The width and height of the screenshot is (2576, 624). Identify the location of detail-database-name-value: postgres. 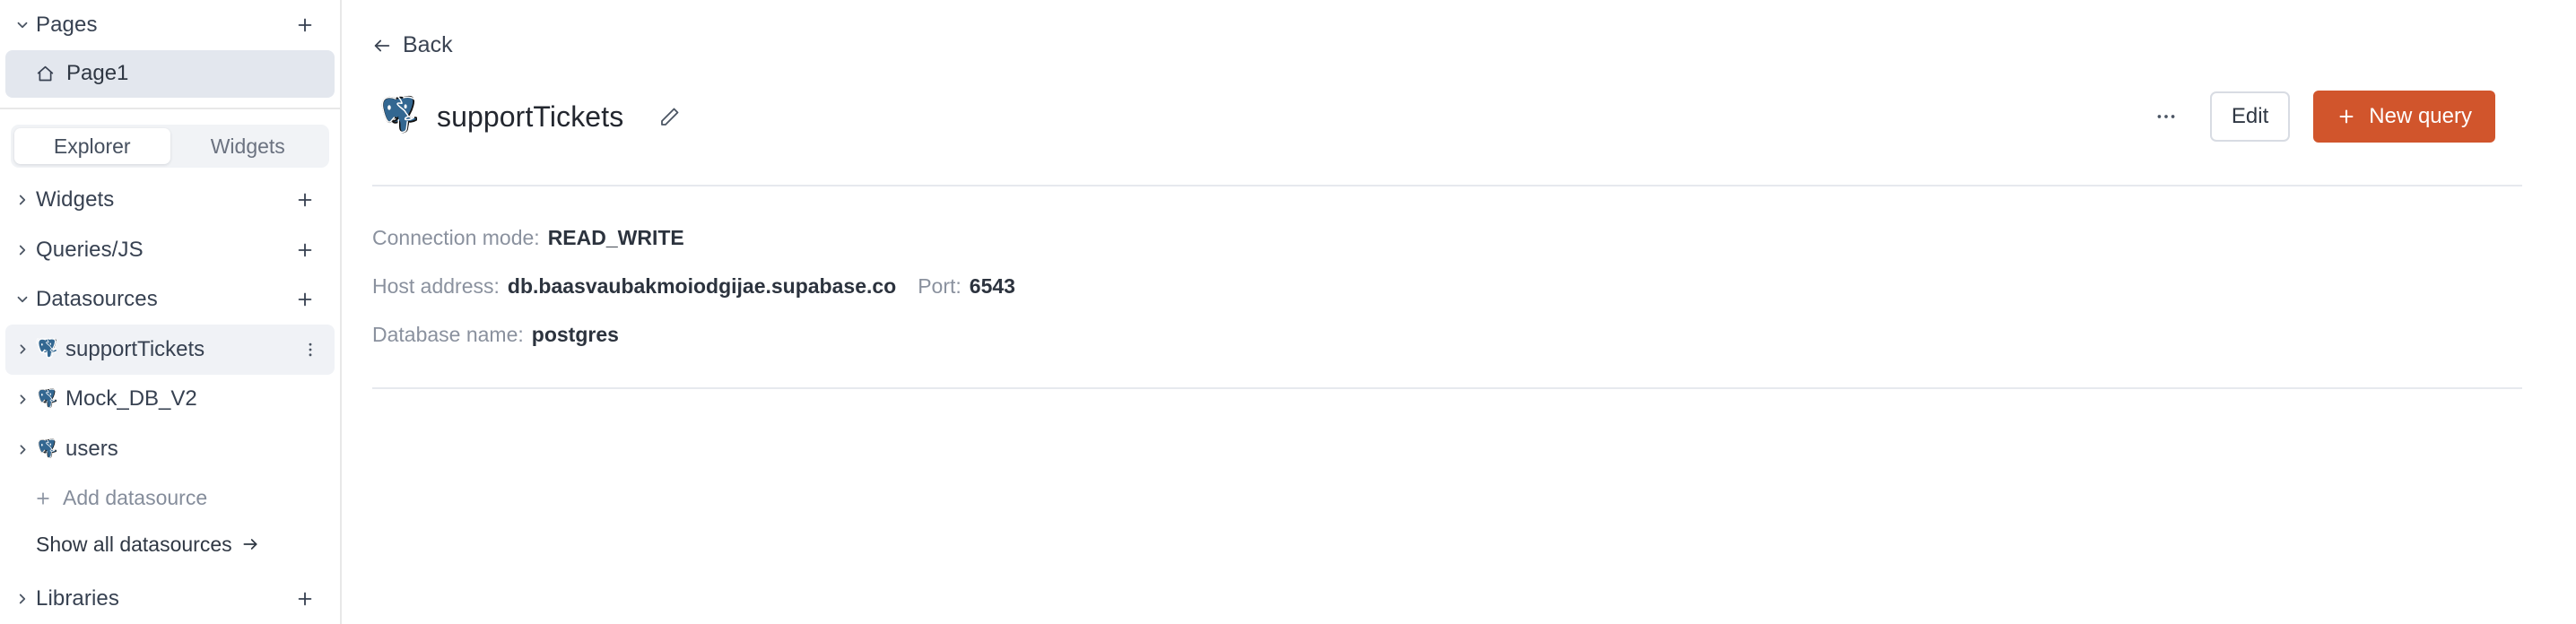
(575, 334).